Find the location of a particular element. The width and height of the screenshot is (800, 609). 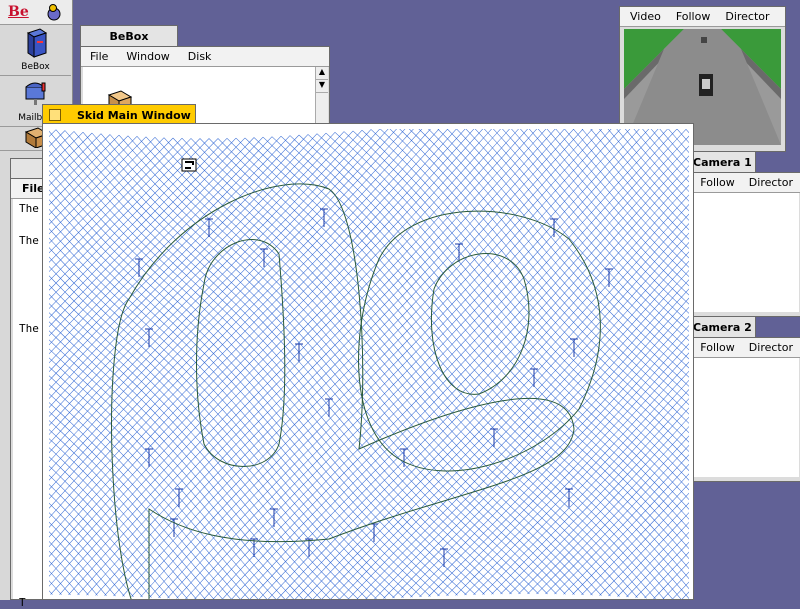

bebox-icon is located at coordinates (36, 43).